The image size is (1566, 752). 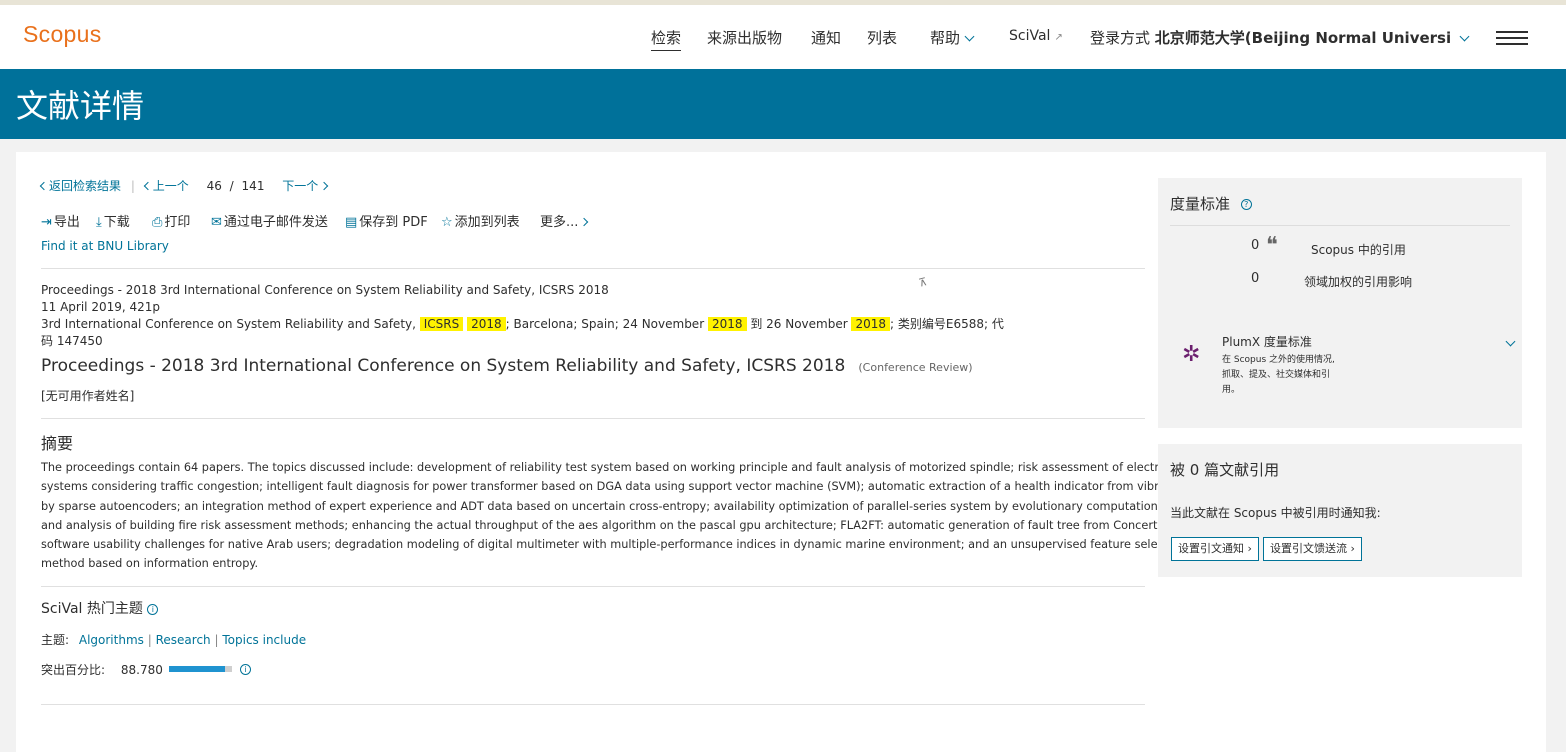 I want to click on nav-alerts: 通知, so click(x=826, y=37).